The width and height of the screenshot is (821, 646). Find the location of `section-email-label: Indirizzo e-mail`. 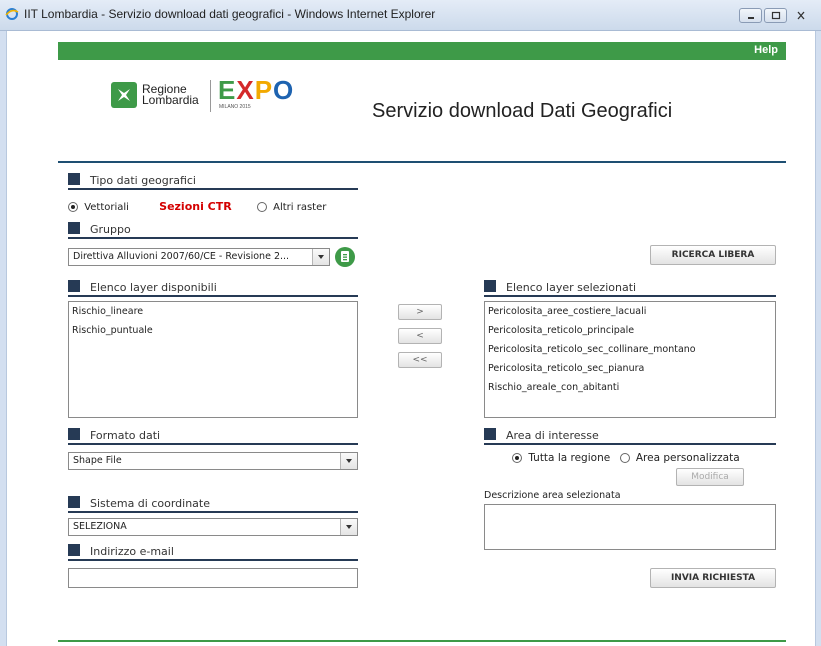

section-email-label: Indirizzo e-mail is located at coordinates (132, 551).